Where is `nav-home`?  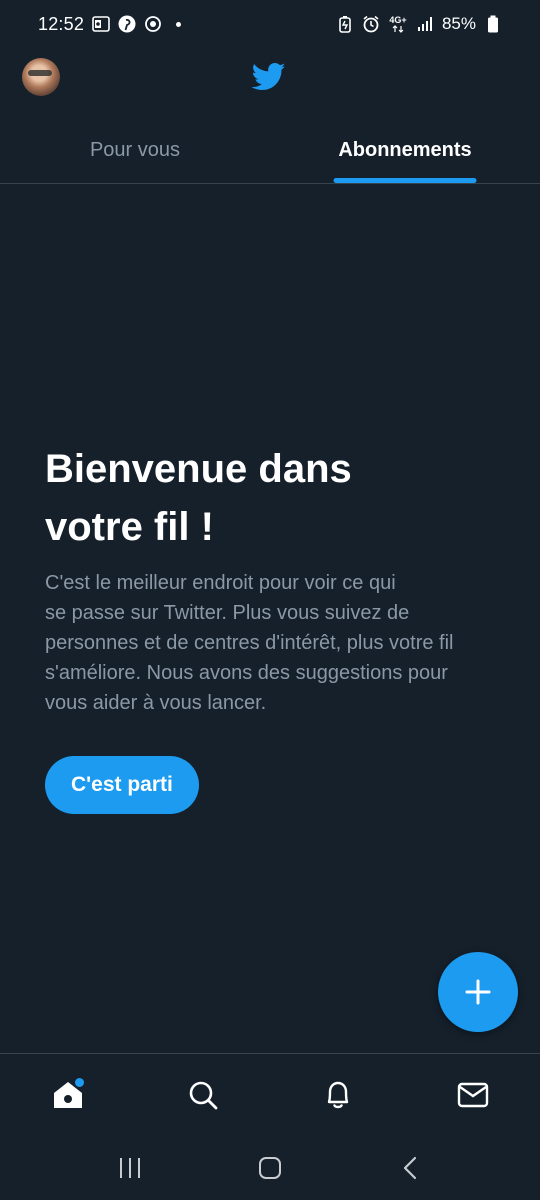
nav-home is located at coordinates (68, 1095).